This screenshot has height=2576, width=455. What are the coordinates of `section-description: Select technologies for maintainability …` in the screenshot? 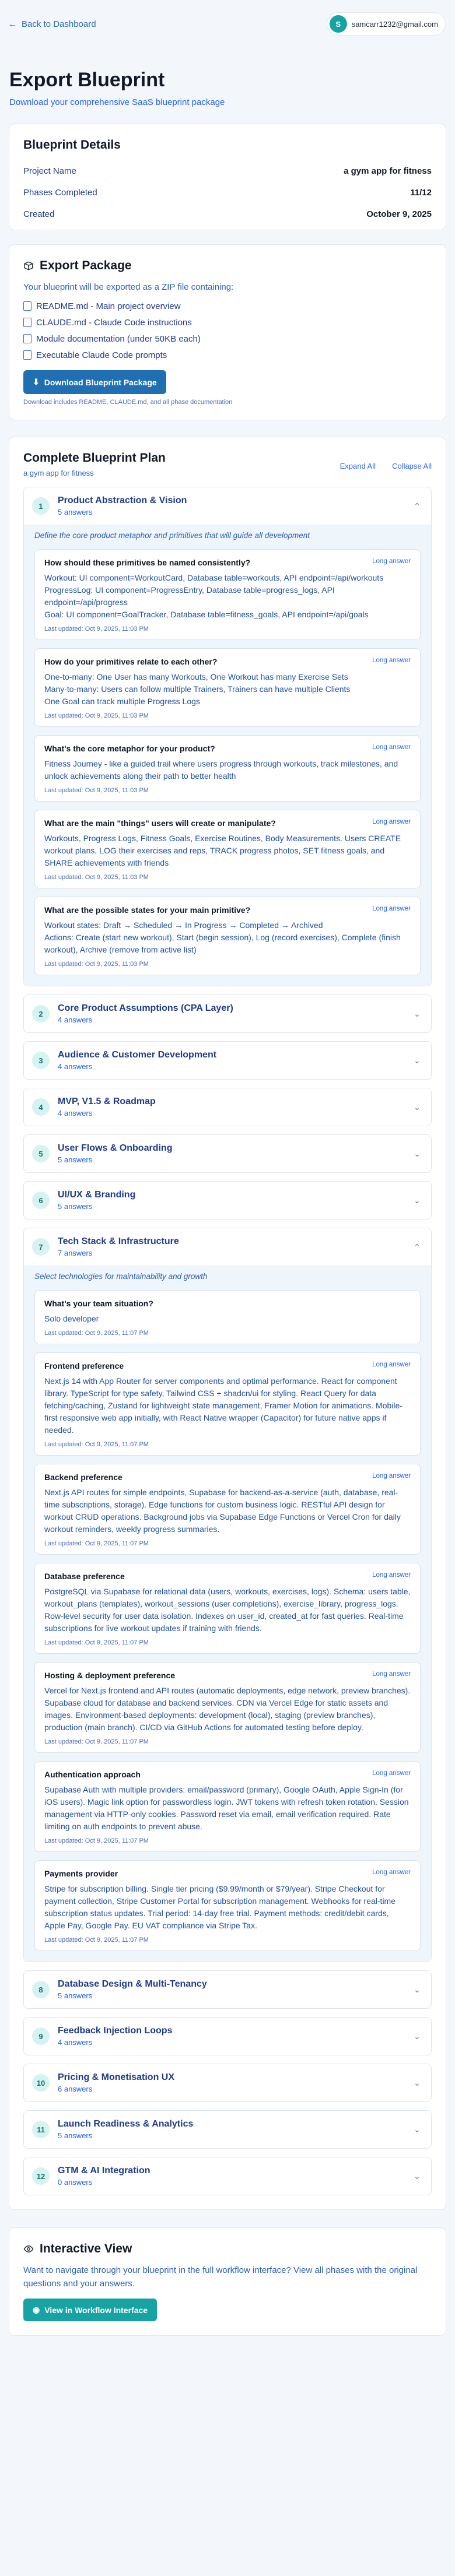 It's located at (121, 1276).